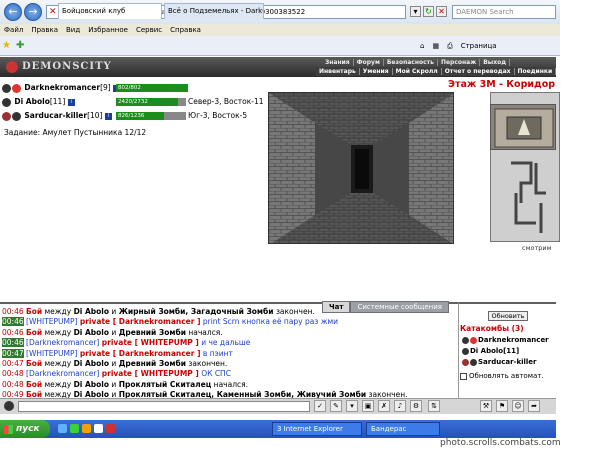 The image size is (600, 450). Describe the element at coordinates (417, 71) in the screenshot. I see `menu-my-scroll: Мой Скролл` at that location.